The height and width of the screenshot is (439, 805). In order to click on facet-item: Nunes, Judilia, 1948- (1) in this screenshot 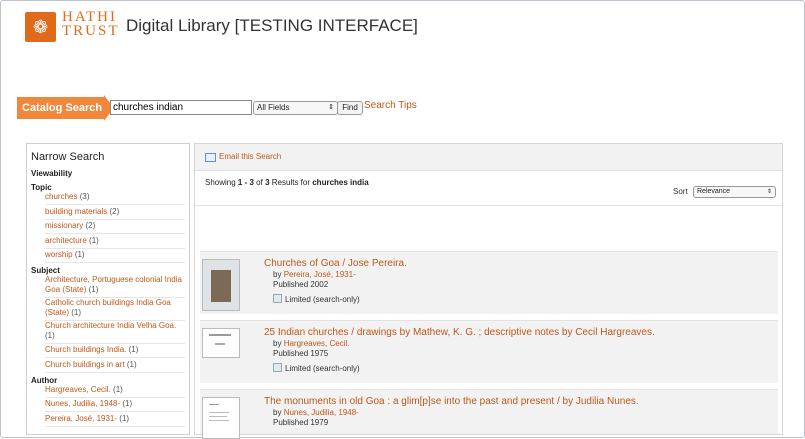, I will do `click(115, 405)`.